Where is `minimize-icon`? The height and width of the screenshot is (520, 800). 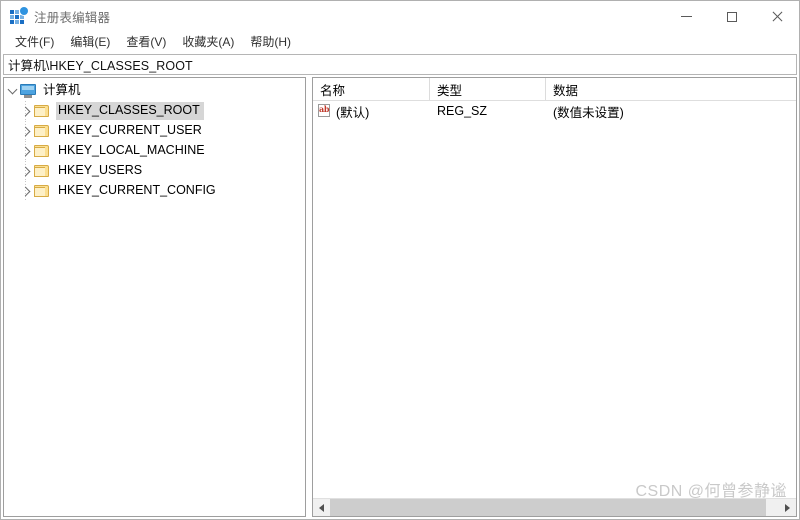 minimize-icon is located at coordinates (686, 16).